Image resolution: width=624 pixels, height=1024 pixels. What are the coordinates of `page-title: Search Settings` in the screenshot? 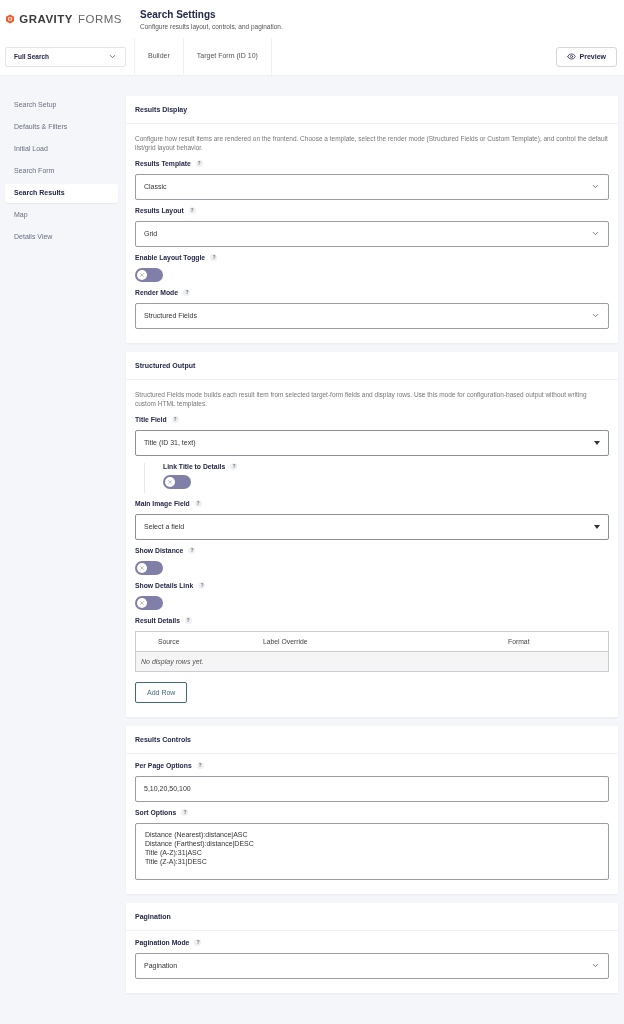 It's located at (178, 14).